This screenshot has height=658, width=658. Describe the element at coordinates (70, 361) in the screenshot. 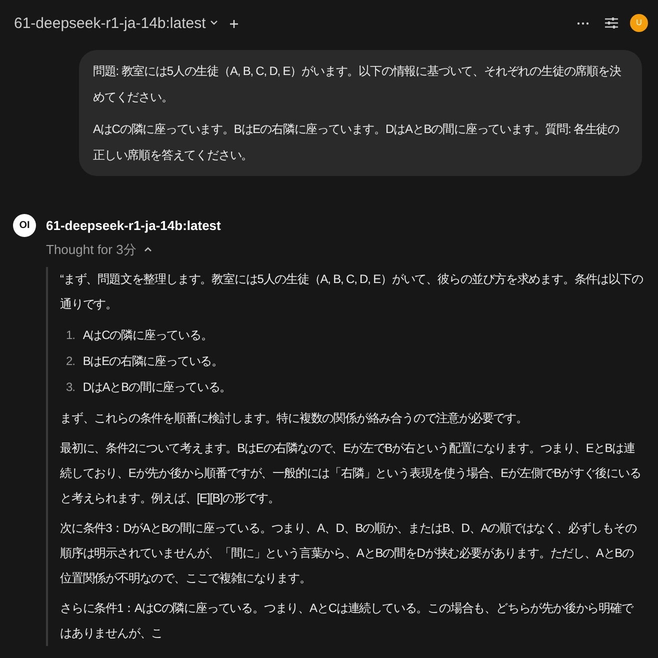

I see `list-number: 2.` at that location.